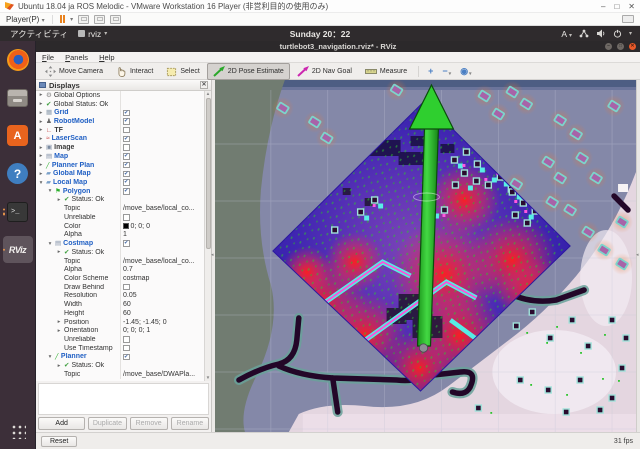 This screenshot has height=449, width=640. Describe the element at coordinates (324, 71) in the screenshot. I see `tool-nav-goal: 2D Nav Goal` at that location.